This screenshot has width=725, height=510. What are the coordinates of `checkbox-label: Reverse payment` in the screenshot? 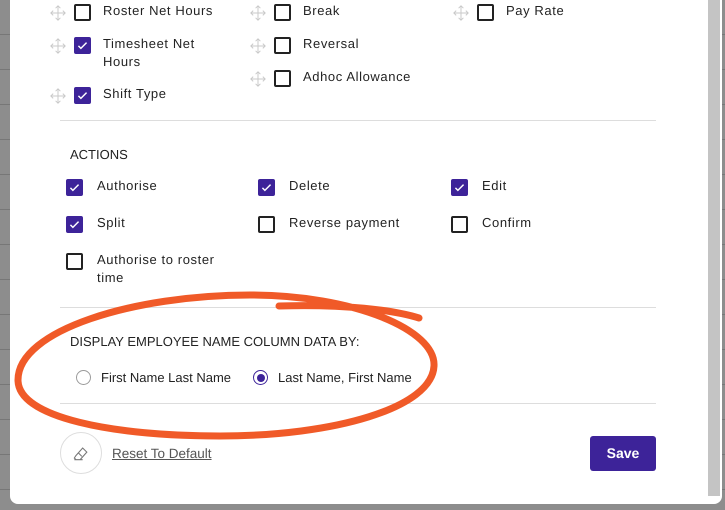 It's located at (344, 223).